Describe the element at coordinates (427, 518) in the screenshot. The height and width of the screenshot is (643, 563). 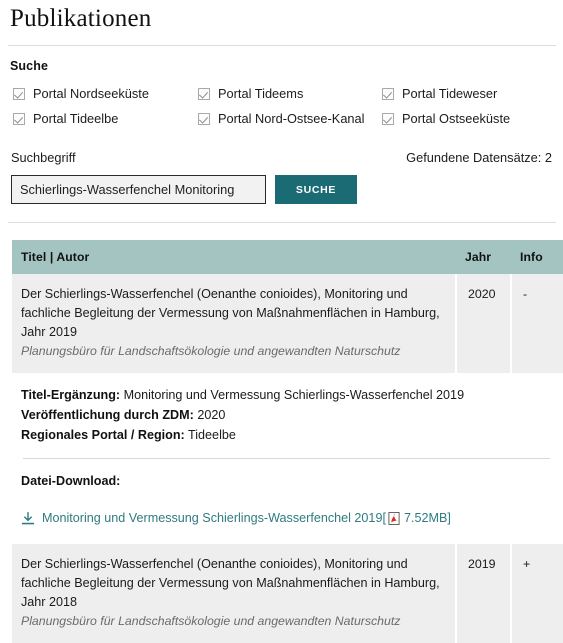
I see `file-size: 7.52MB]` at that location.